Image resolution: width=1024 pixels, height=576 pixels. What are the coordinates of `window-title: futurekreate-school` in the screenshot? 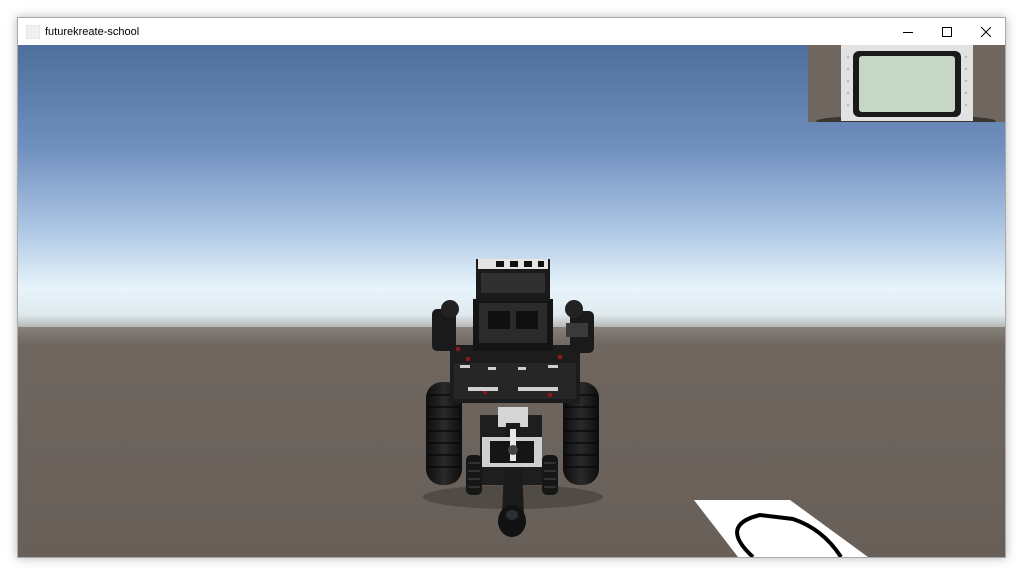 It's located at (92, 31).